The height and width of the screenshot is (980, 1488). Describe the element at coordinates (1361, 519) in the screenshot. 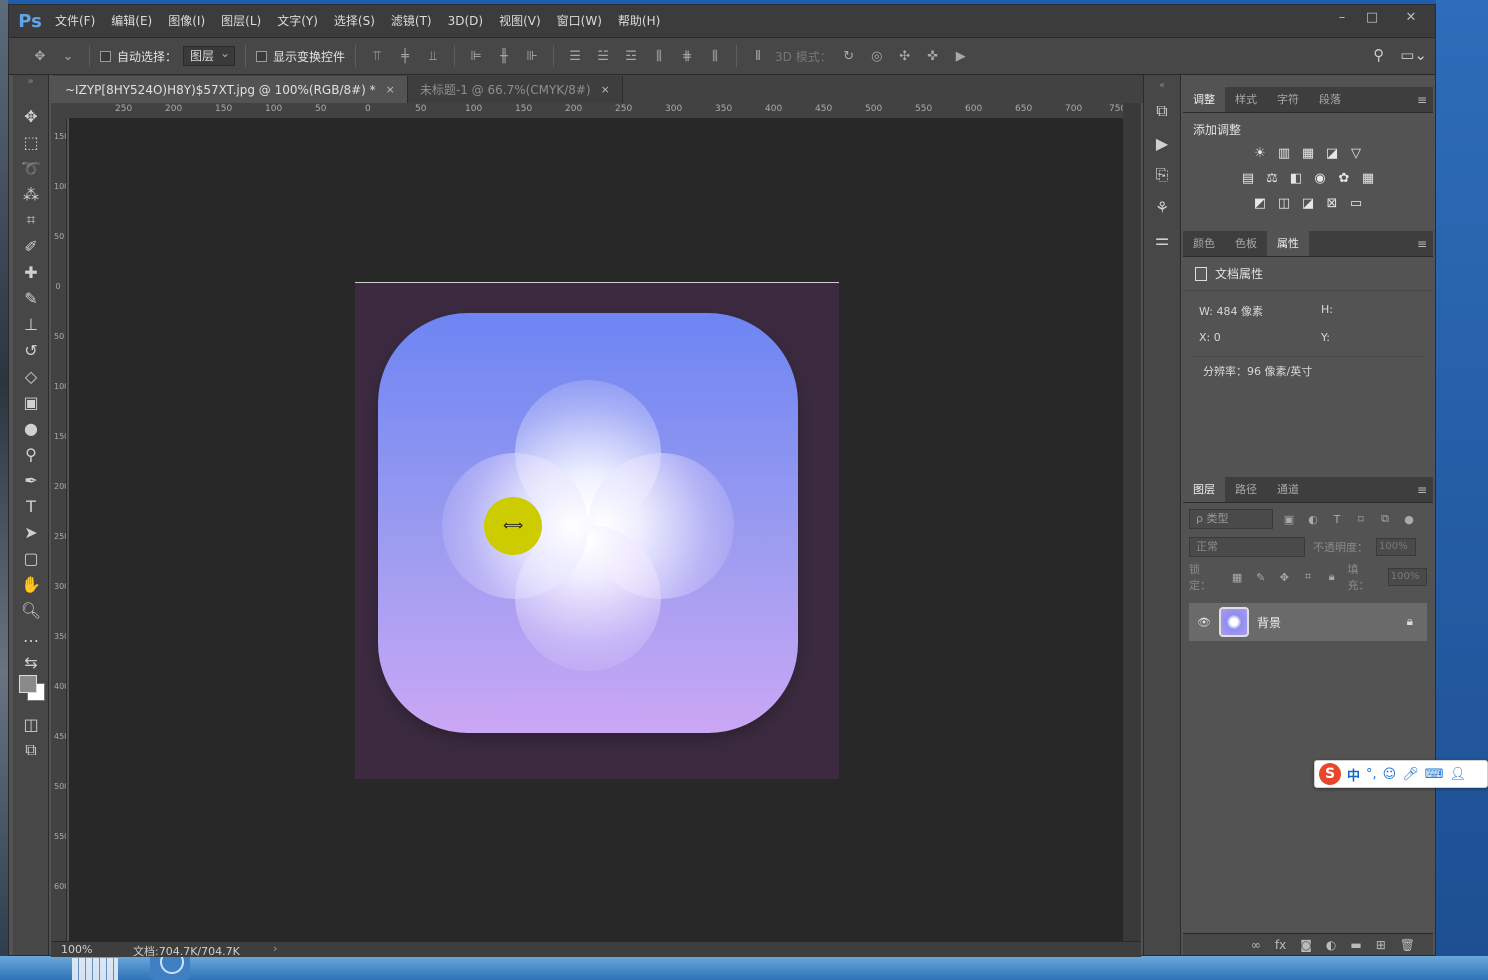

I see `filter-shape-icon: ⌑` at that location.